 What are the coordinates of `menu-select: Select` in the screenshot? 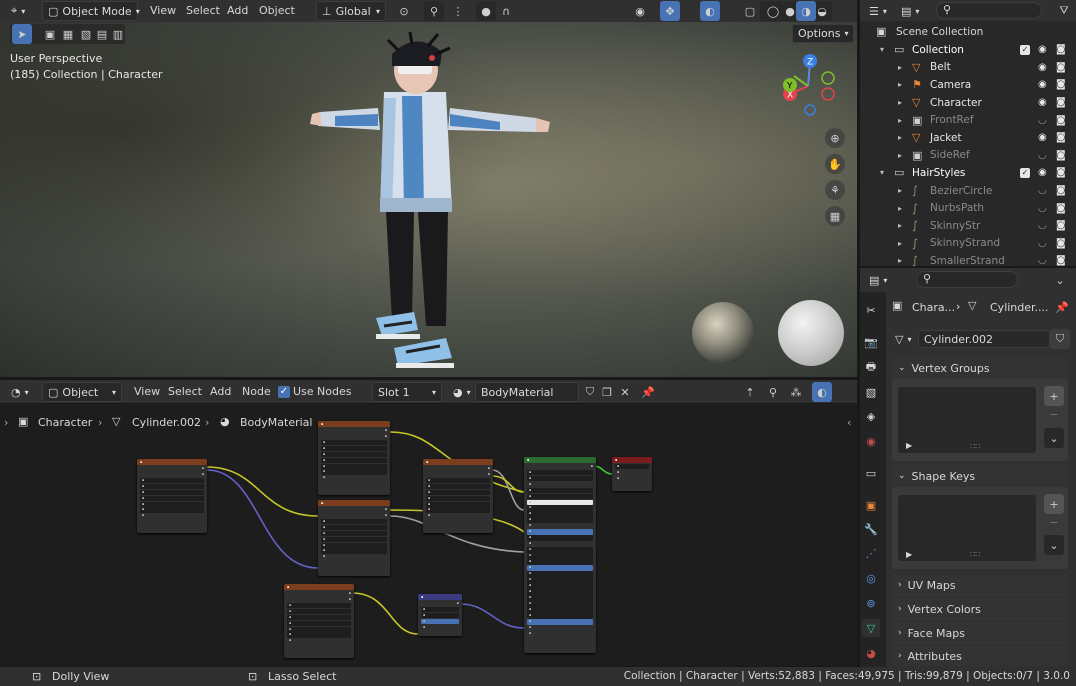 It's located at (203, 10).